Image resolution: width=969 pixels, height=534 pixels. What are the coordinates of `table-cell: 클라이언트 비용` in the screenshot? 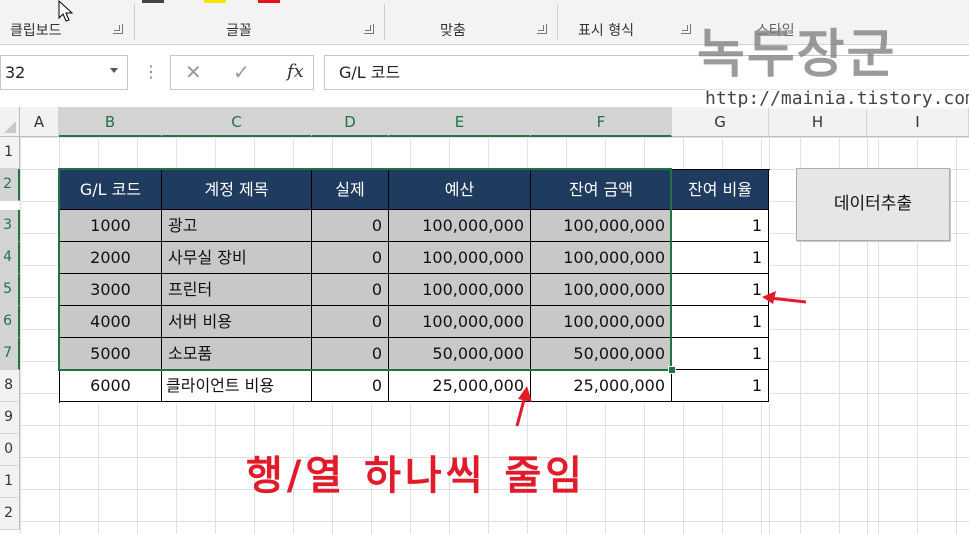 It's located at (237, 386).